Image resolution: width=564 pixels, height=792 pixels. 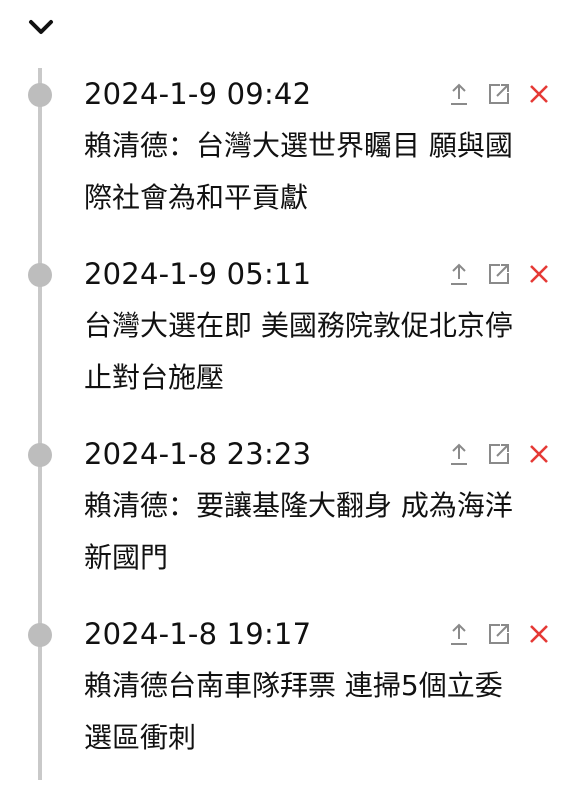 I want to click on entry-headline: 賴清德：要讓基隆大翻身 成為海洋新國門, so click(x=299, y=532).